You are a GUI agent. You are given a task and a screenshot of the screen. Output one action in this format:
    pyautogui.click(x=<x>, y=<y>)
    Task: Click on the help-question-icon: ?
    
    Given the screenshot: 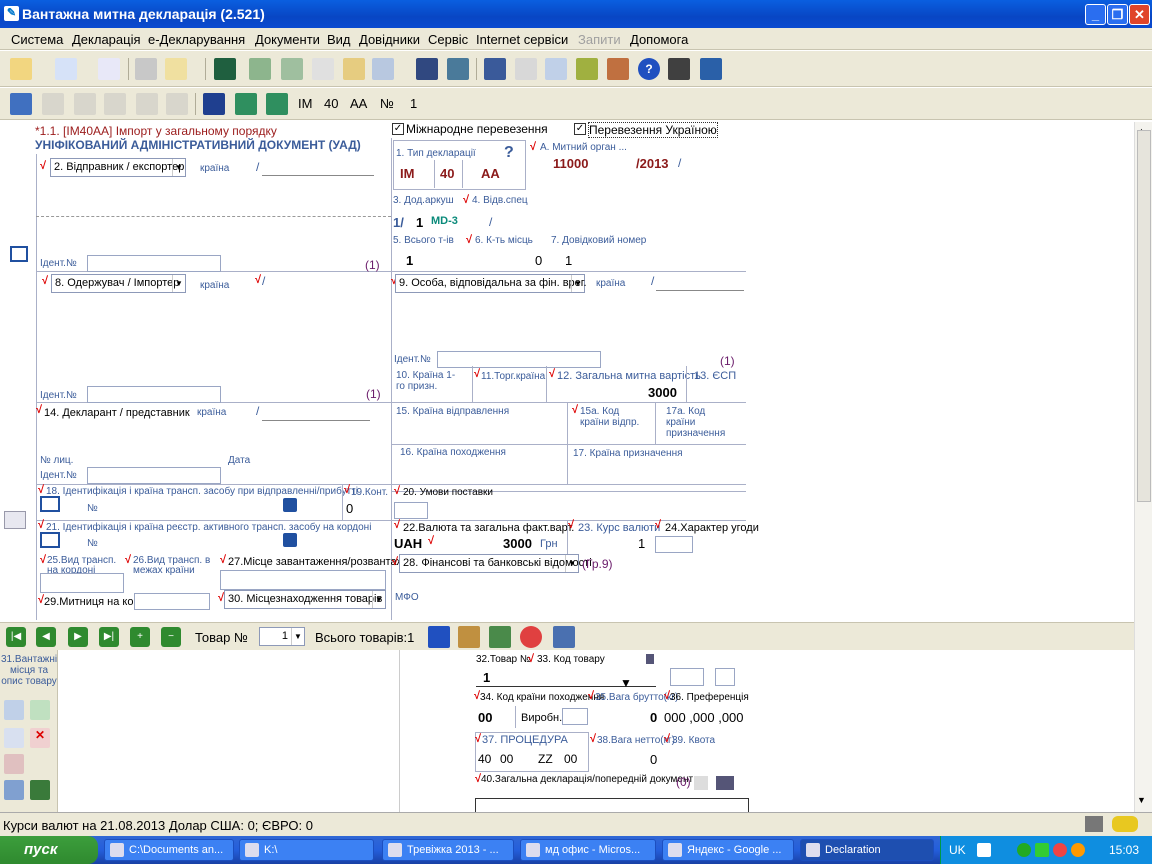 What is the action you would take?
    pyautogui.click(x=509, y=153)
    